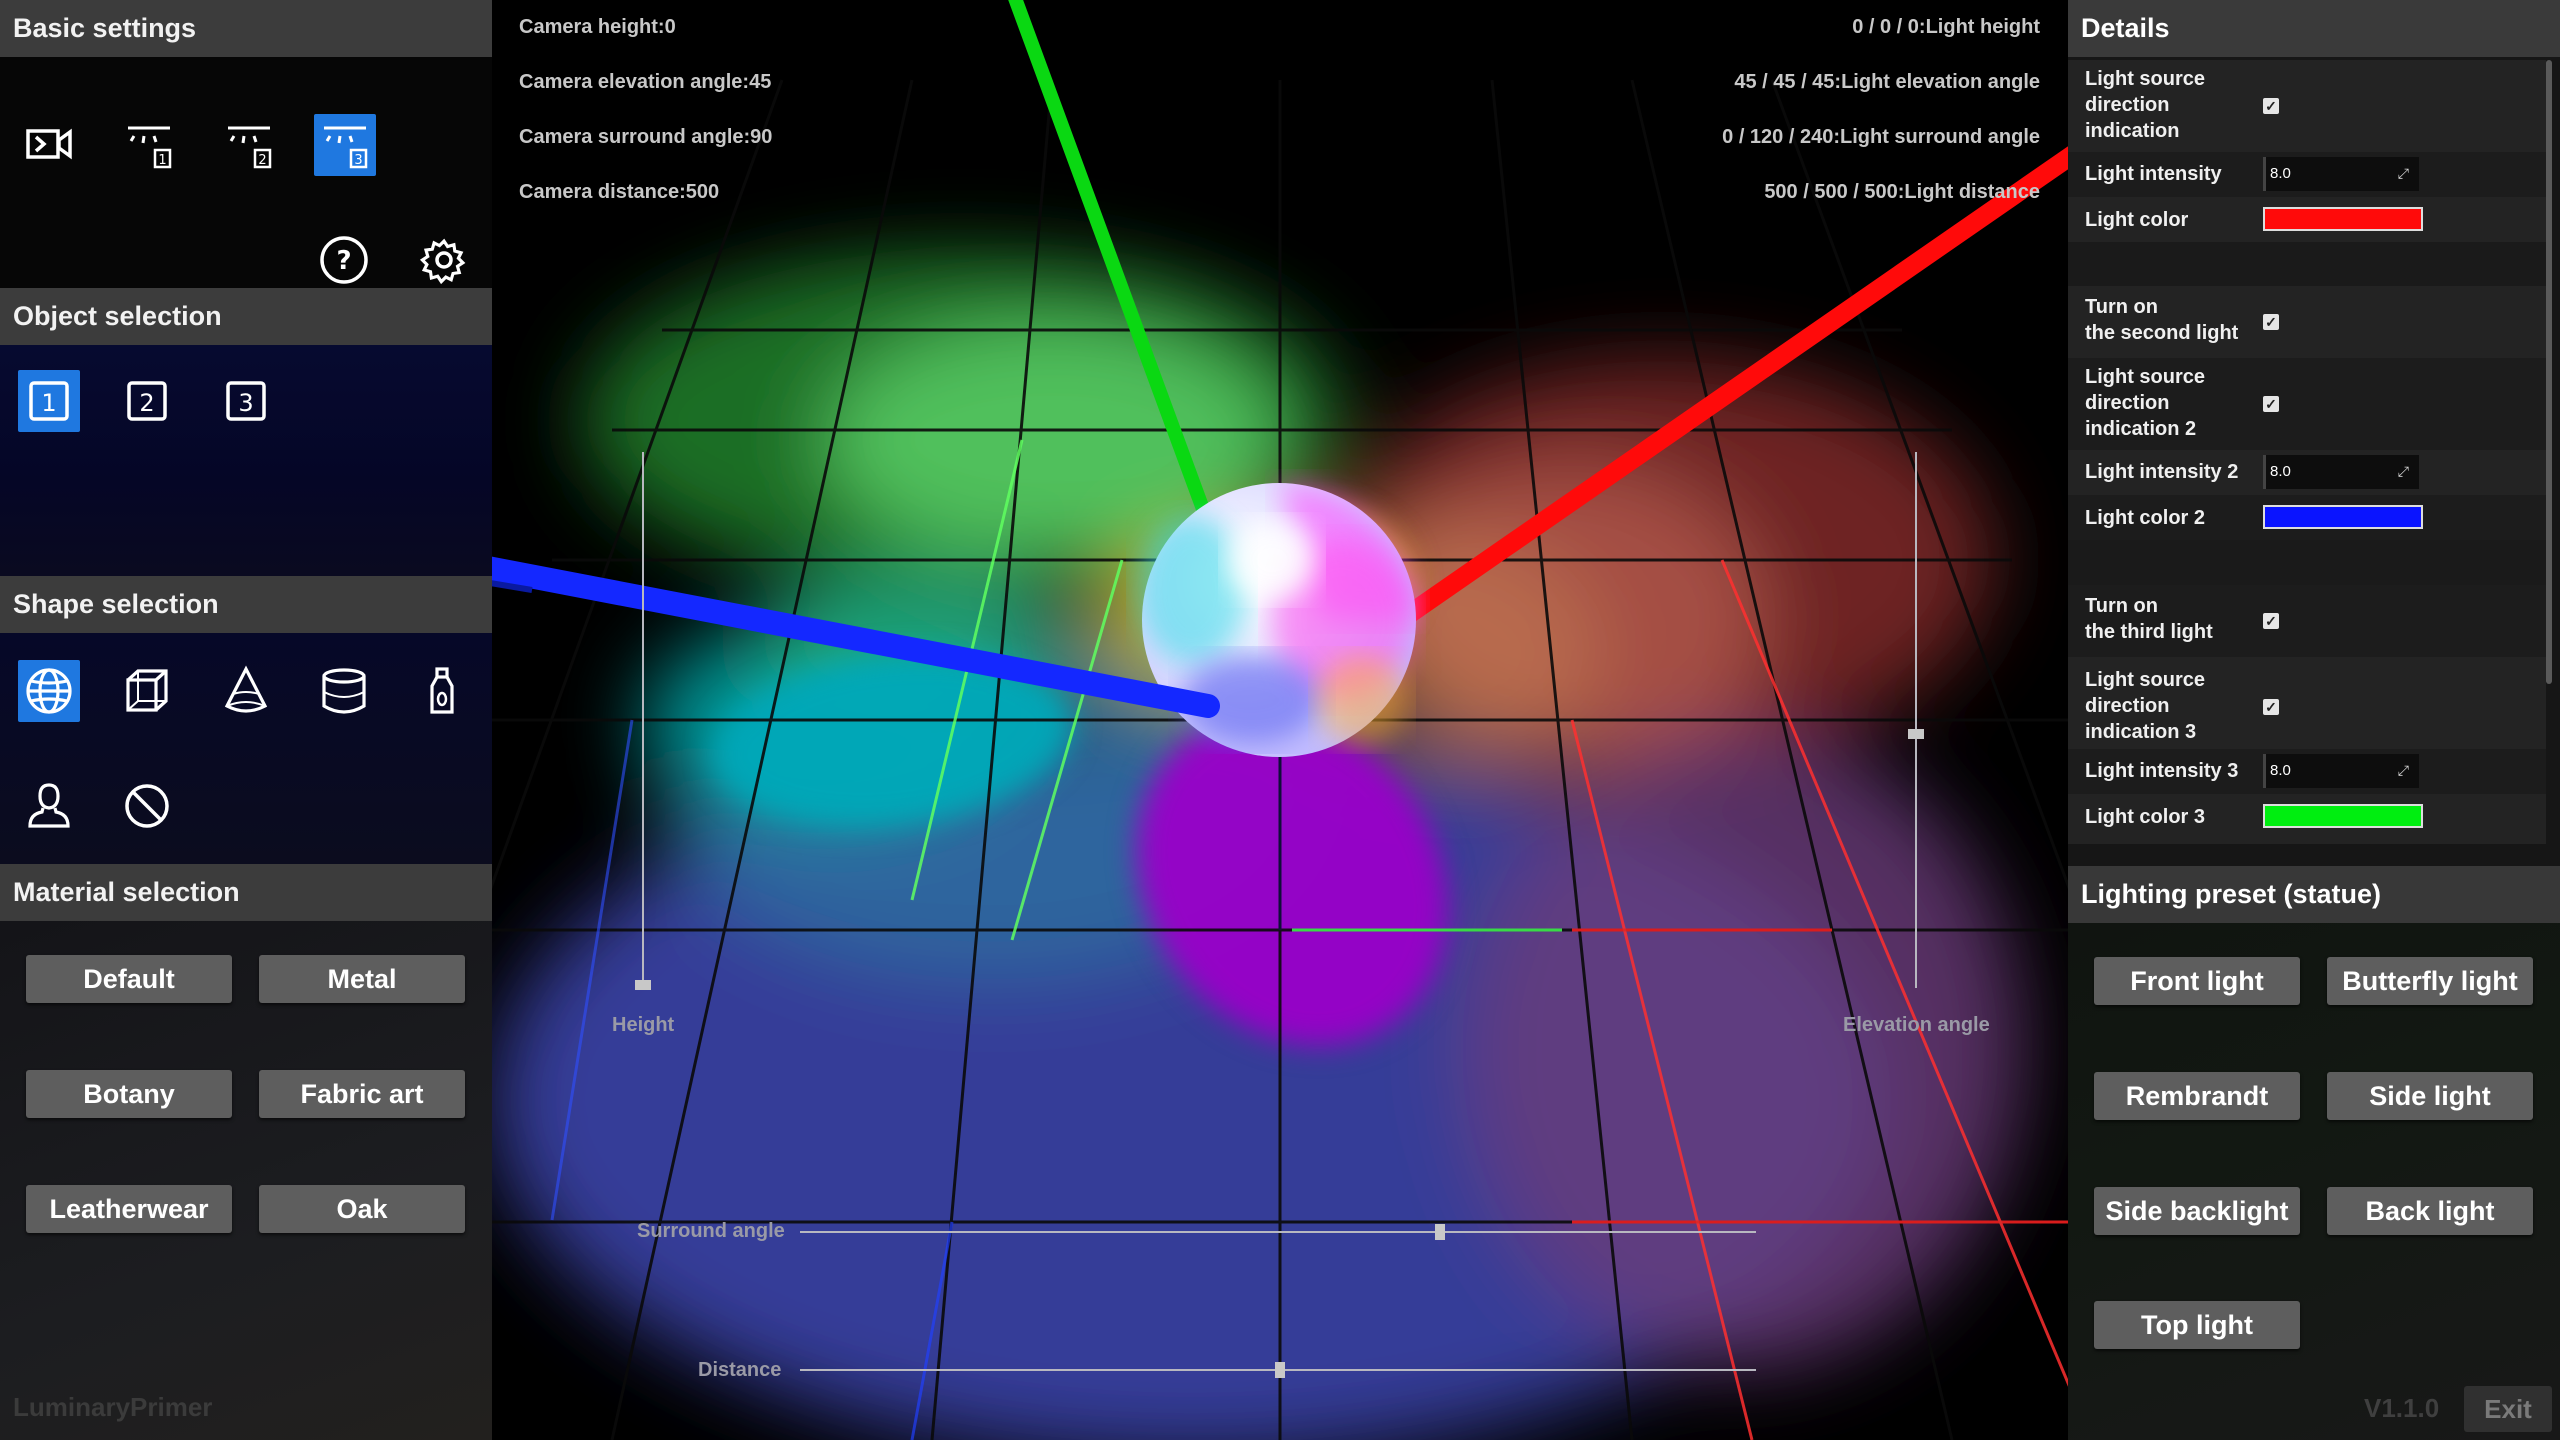 The width and height of the screenshot is (2560, 1440). I want to click on app-brand: LuminaryPrimer, so click(113, 1407).